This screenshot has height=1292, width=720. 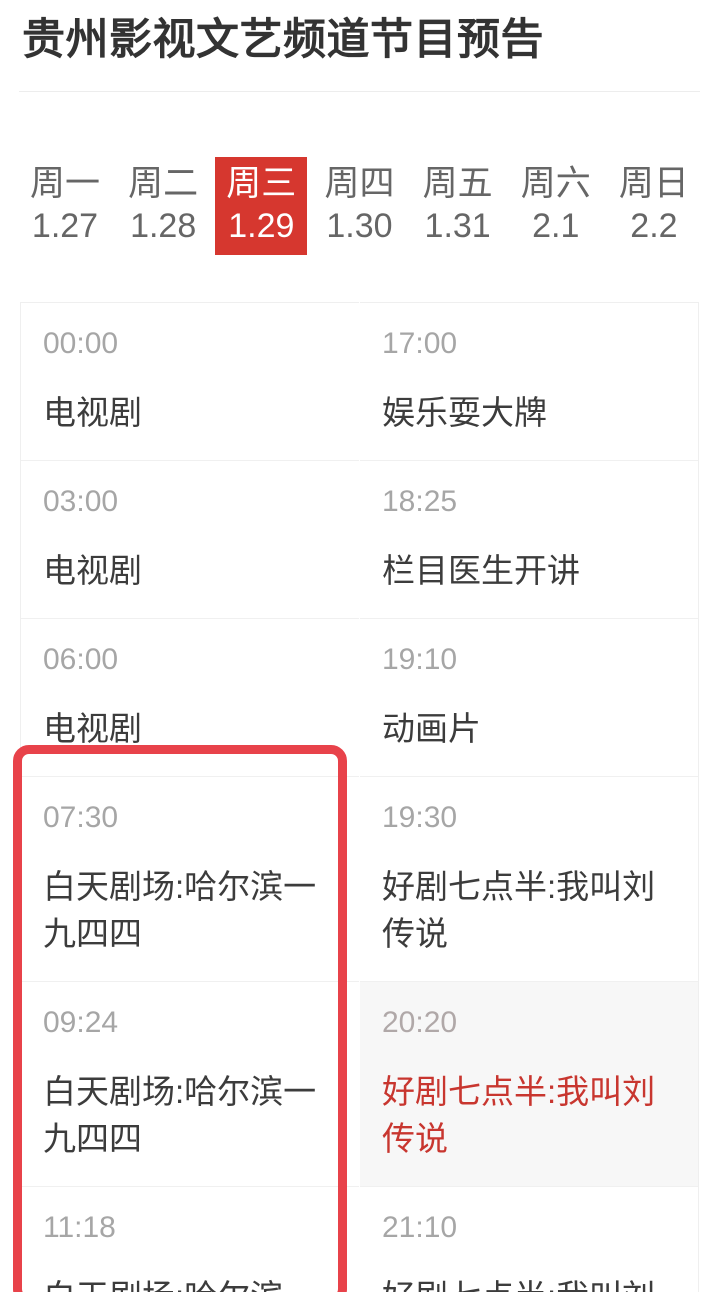 What do you see at coordinates (163, 226) in the screenshot?
I see `day-tab-date: 1.28` at bounding box center [163, 226].